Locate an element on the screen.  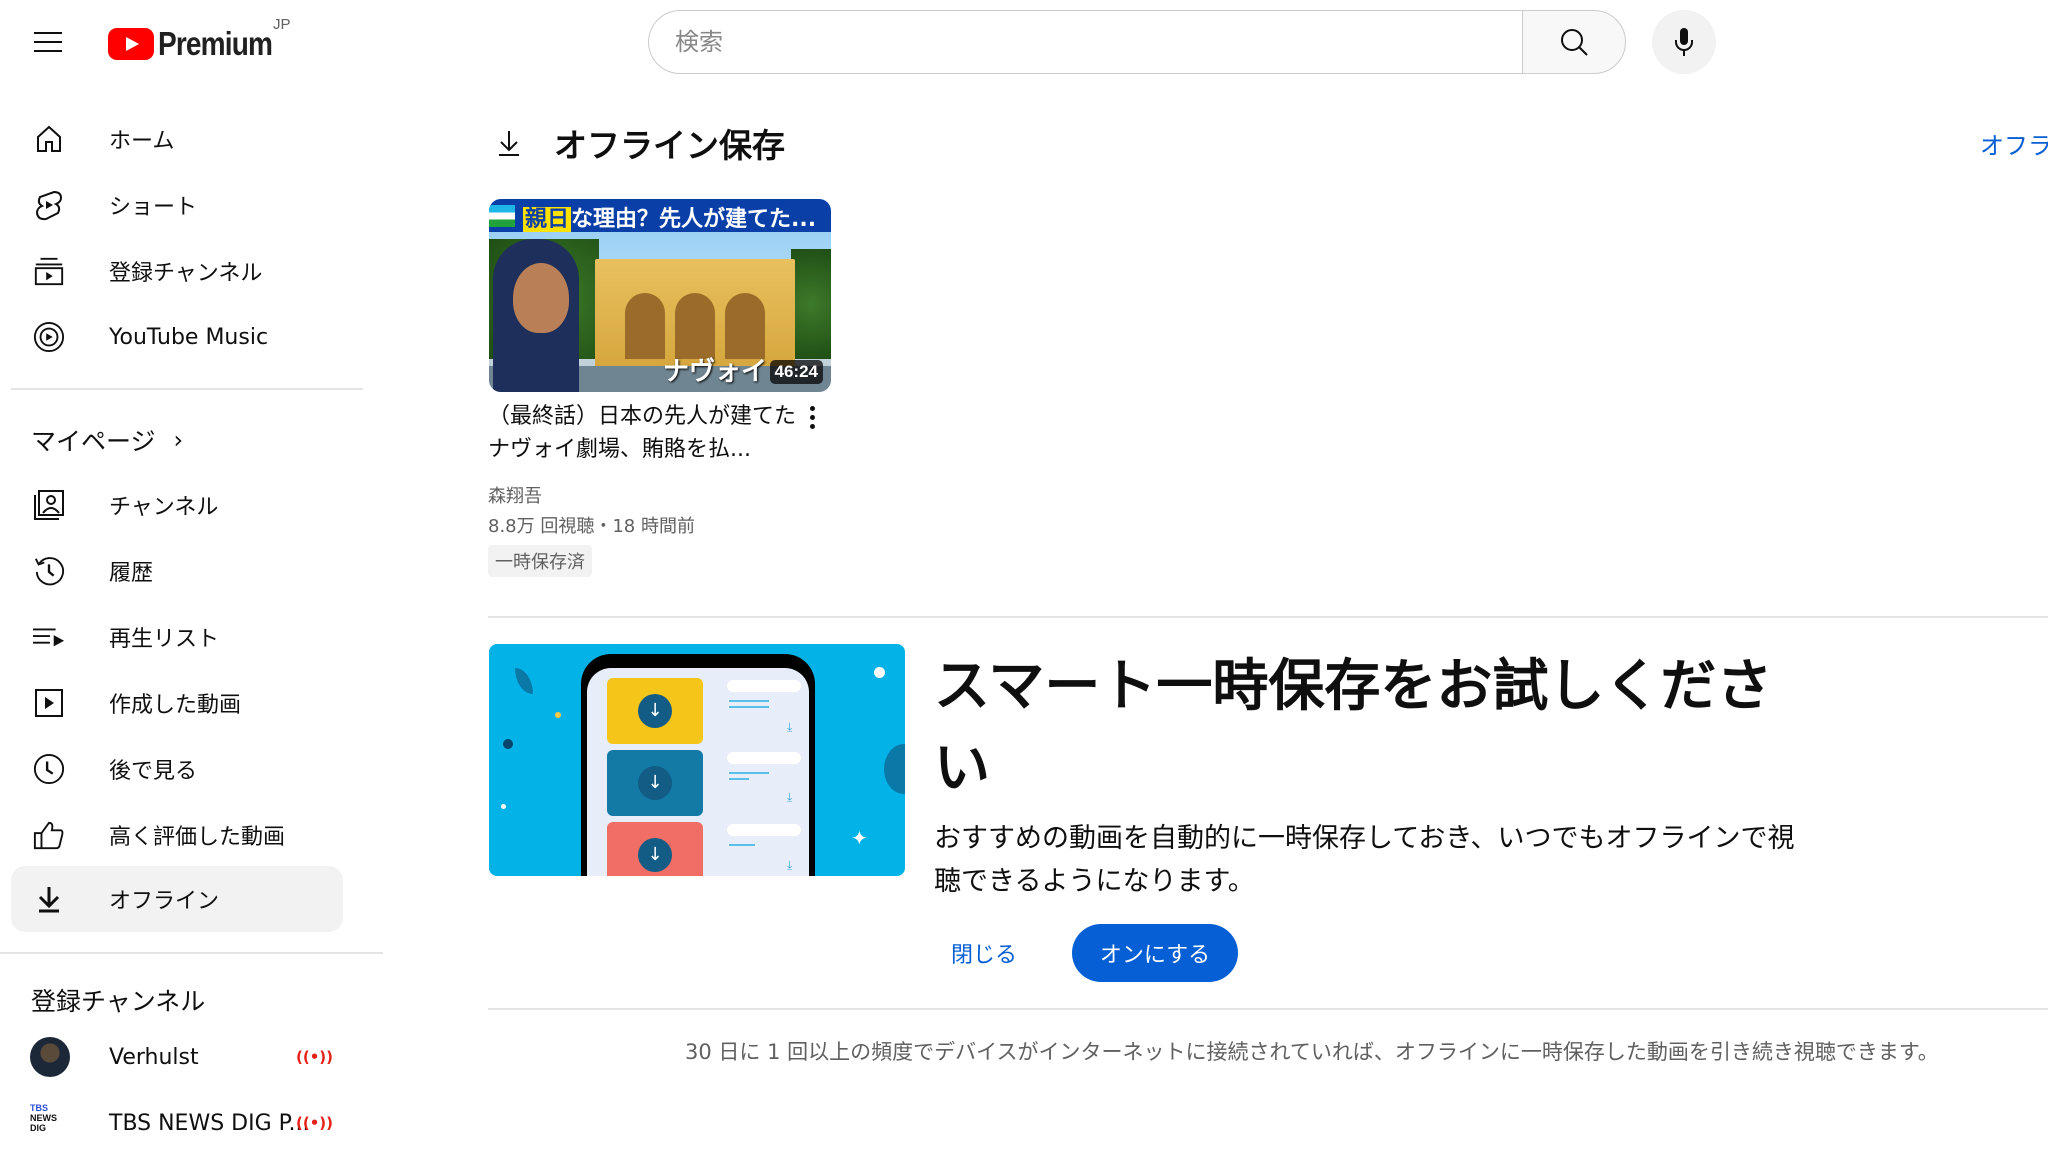
youtube-play-icon is located at coordinates (131, 44).